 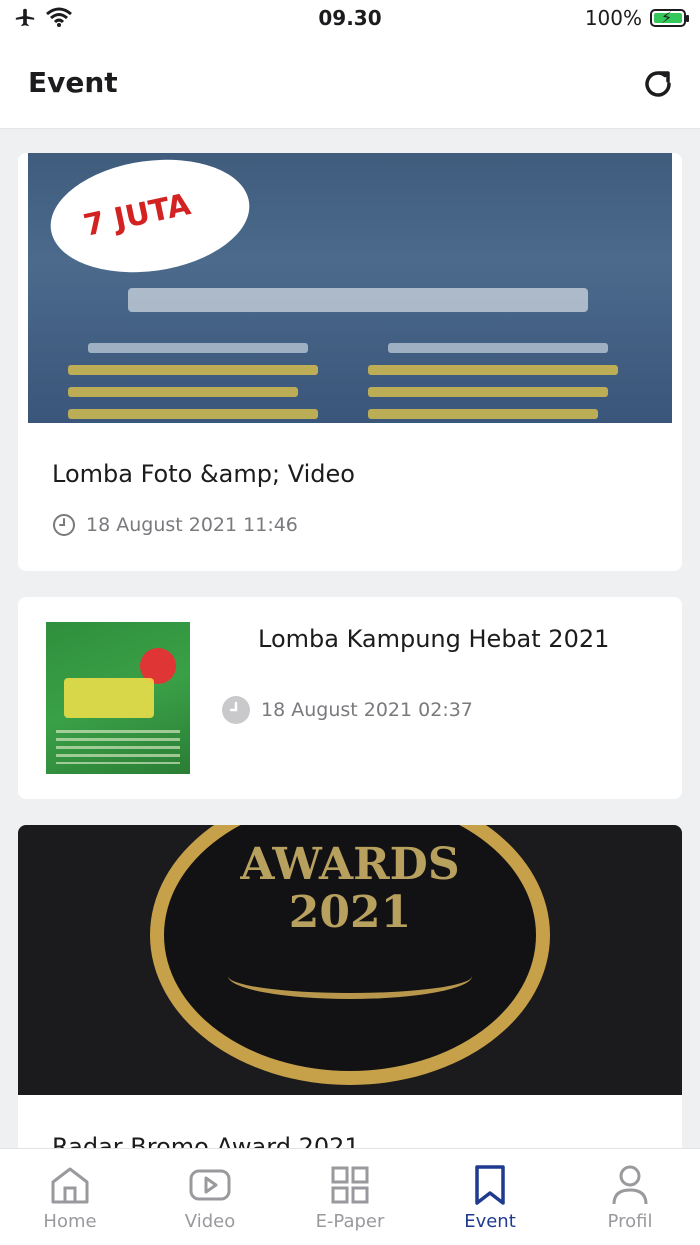 I want to click on tab-epaper: E-Paper, so click(x=350, y=1197).